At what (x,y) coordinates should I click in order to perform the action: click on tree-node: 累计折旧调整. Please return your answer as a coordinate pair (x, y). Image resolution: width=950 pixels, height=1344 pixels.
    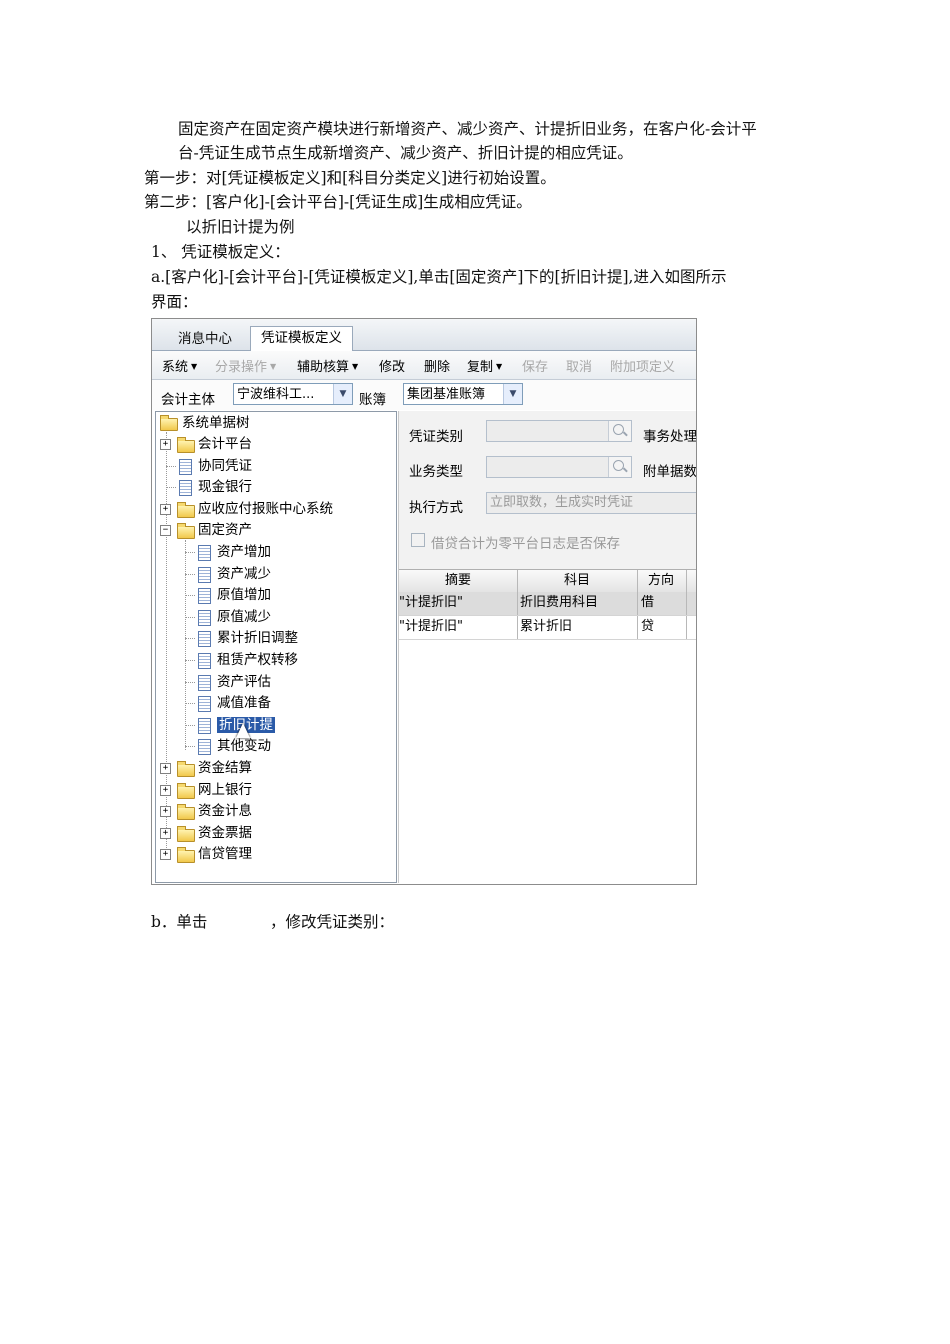
    Looking at the image, I should click on (227, 638).